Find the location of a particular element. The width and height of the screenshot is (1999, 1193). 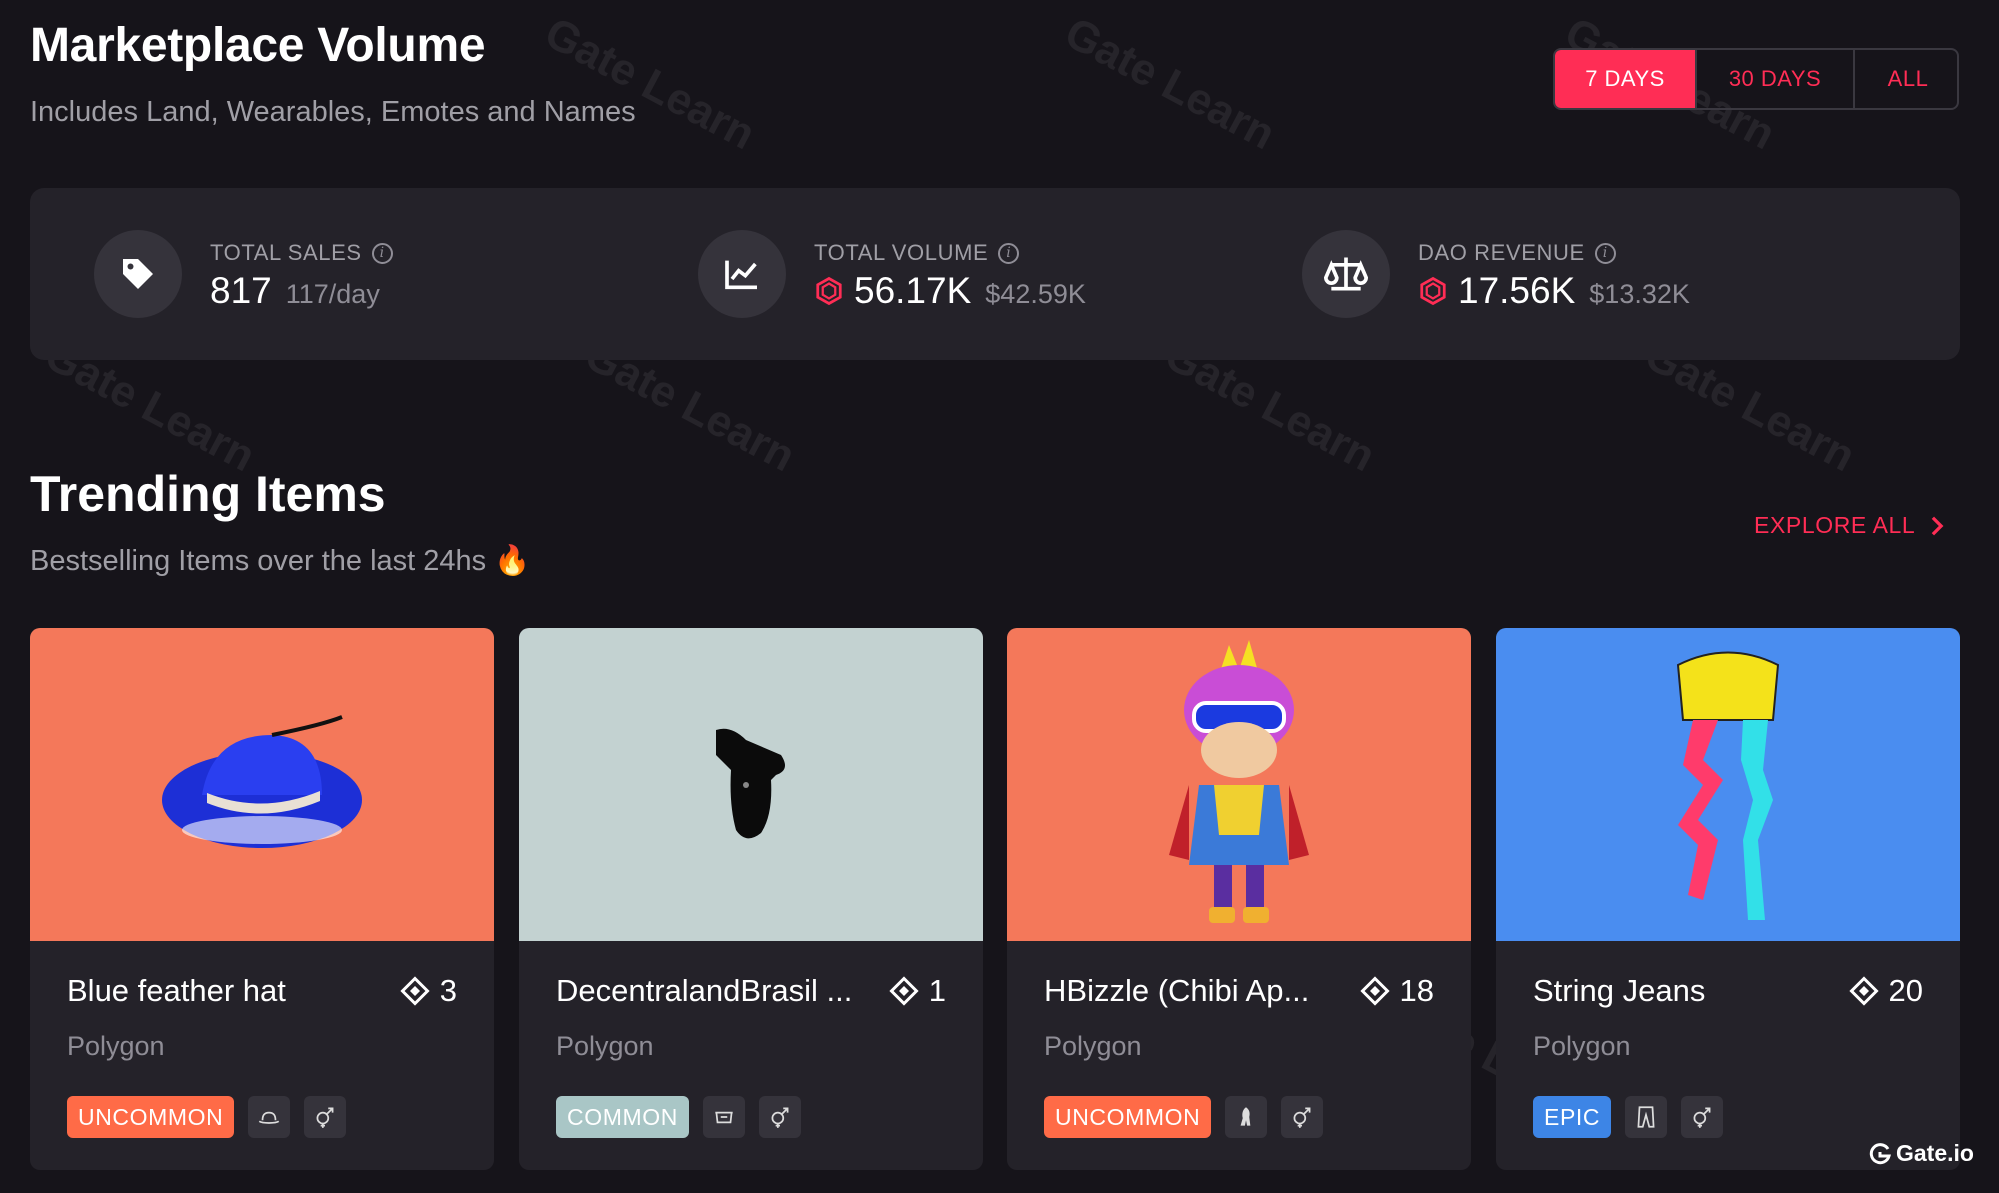

upper-body-icon is located at coordinates (723, 1117).